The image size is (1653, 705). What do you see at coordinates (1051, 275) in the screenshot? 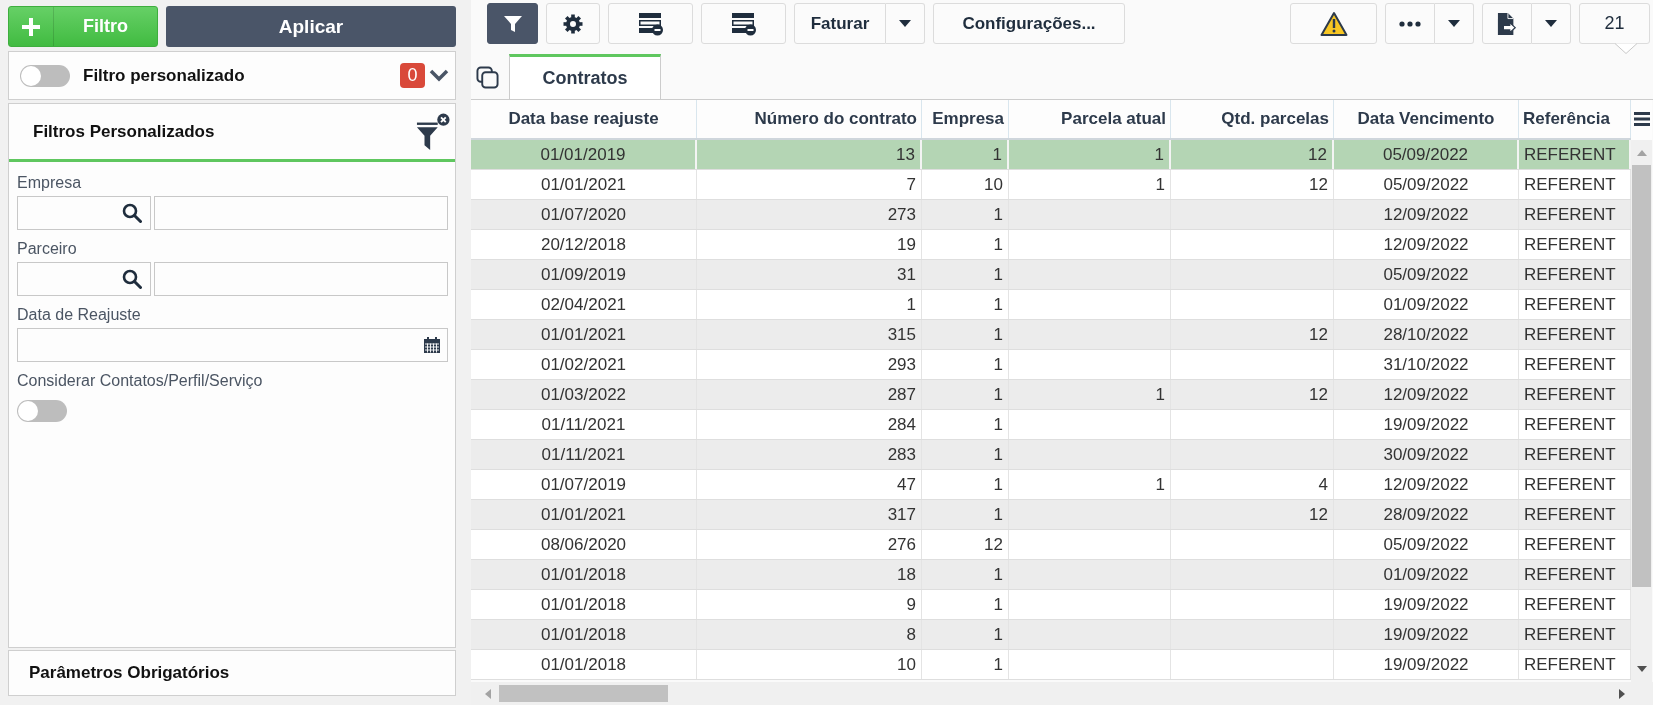
I see `table-row: 01/09/2019 31 1 05/09/2022 REFERENT` at bounding box center [1051, 275].